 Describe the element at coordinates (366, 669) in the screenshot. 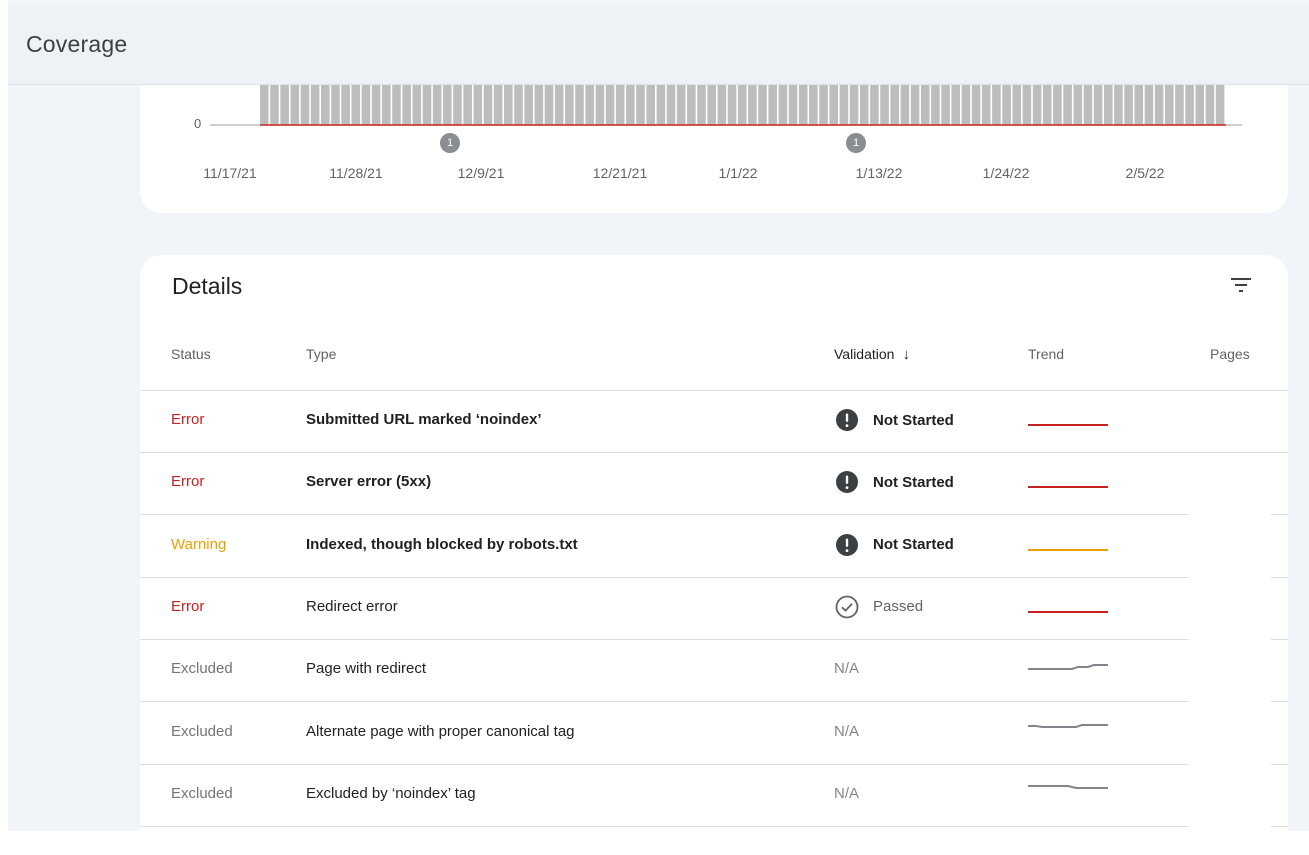

I see `type-cell: Page with redirect` at that location.